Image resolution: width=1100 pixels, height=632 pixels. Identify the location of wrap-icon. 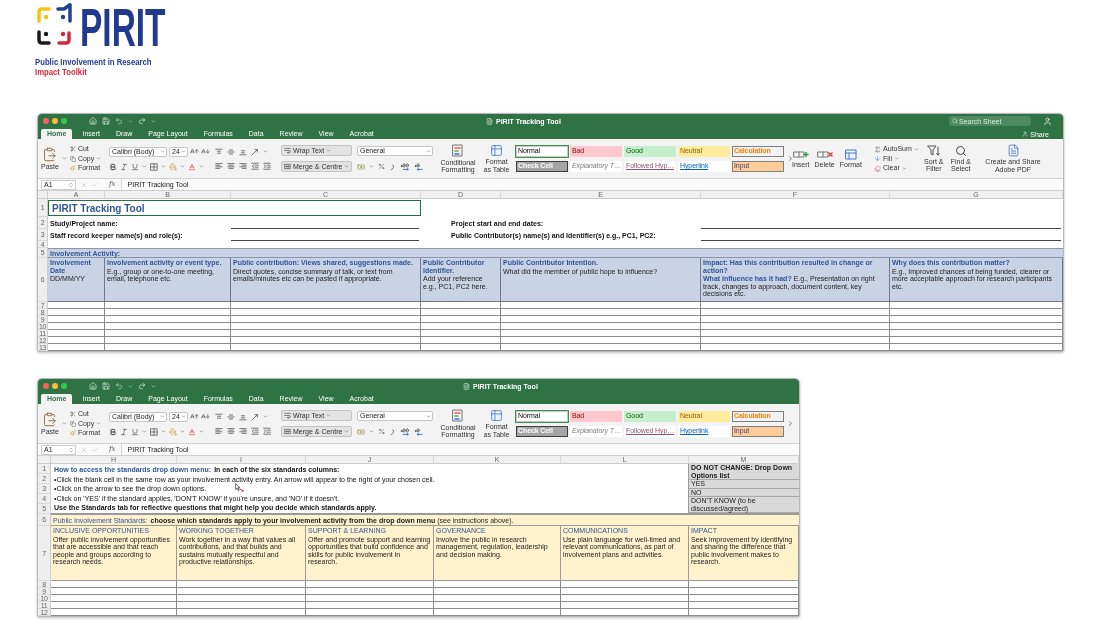
(287, 150).